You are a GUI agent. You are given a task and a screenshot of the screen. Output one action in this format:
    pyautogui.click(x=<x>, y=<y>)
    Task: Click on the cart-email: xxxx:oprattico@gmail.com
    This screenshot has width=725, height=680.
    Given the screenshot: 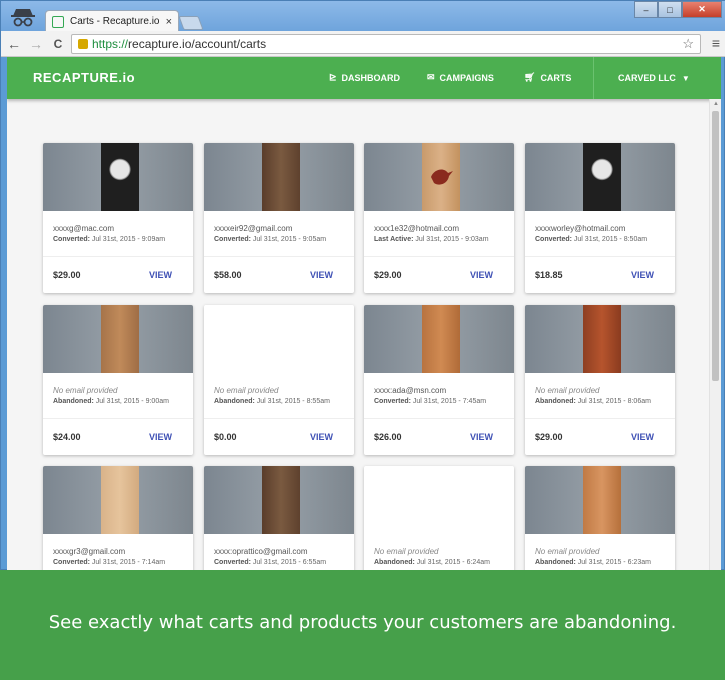 What is the action you would take?
    pyautogui.click(x=261, y=551)
    